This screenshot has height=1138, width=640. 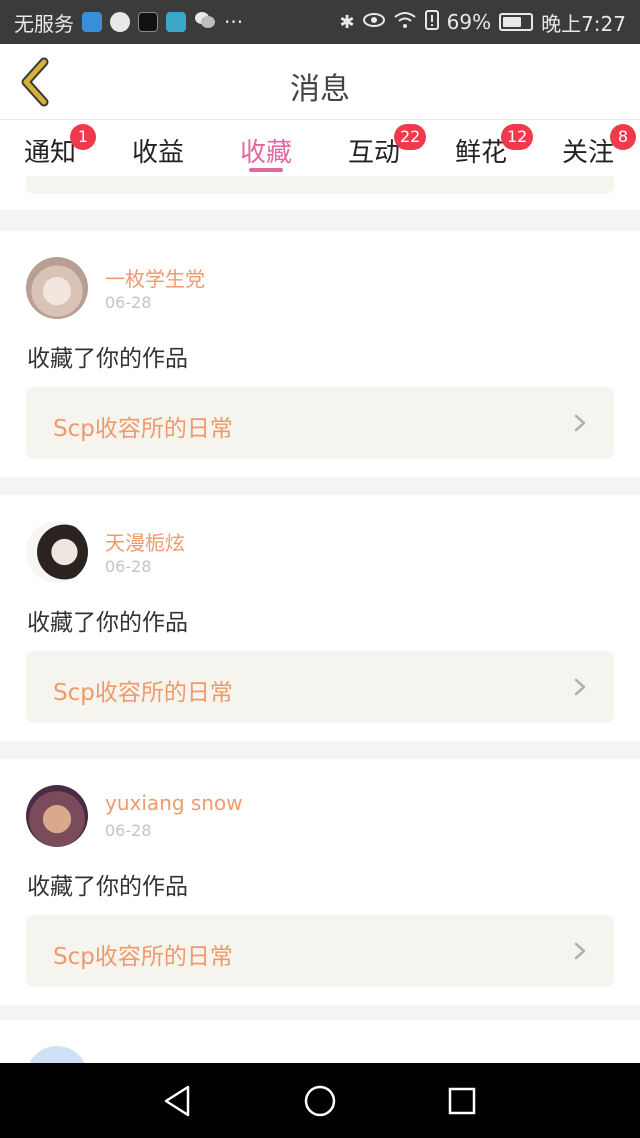 I want to click on triangle-back-icon, so click(x=178, y=1101).